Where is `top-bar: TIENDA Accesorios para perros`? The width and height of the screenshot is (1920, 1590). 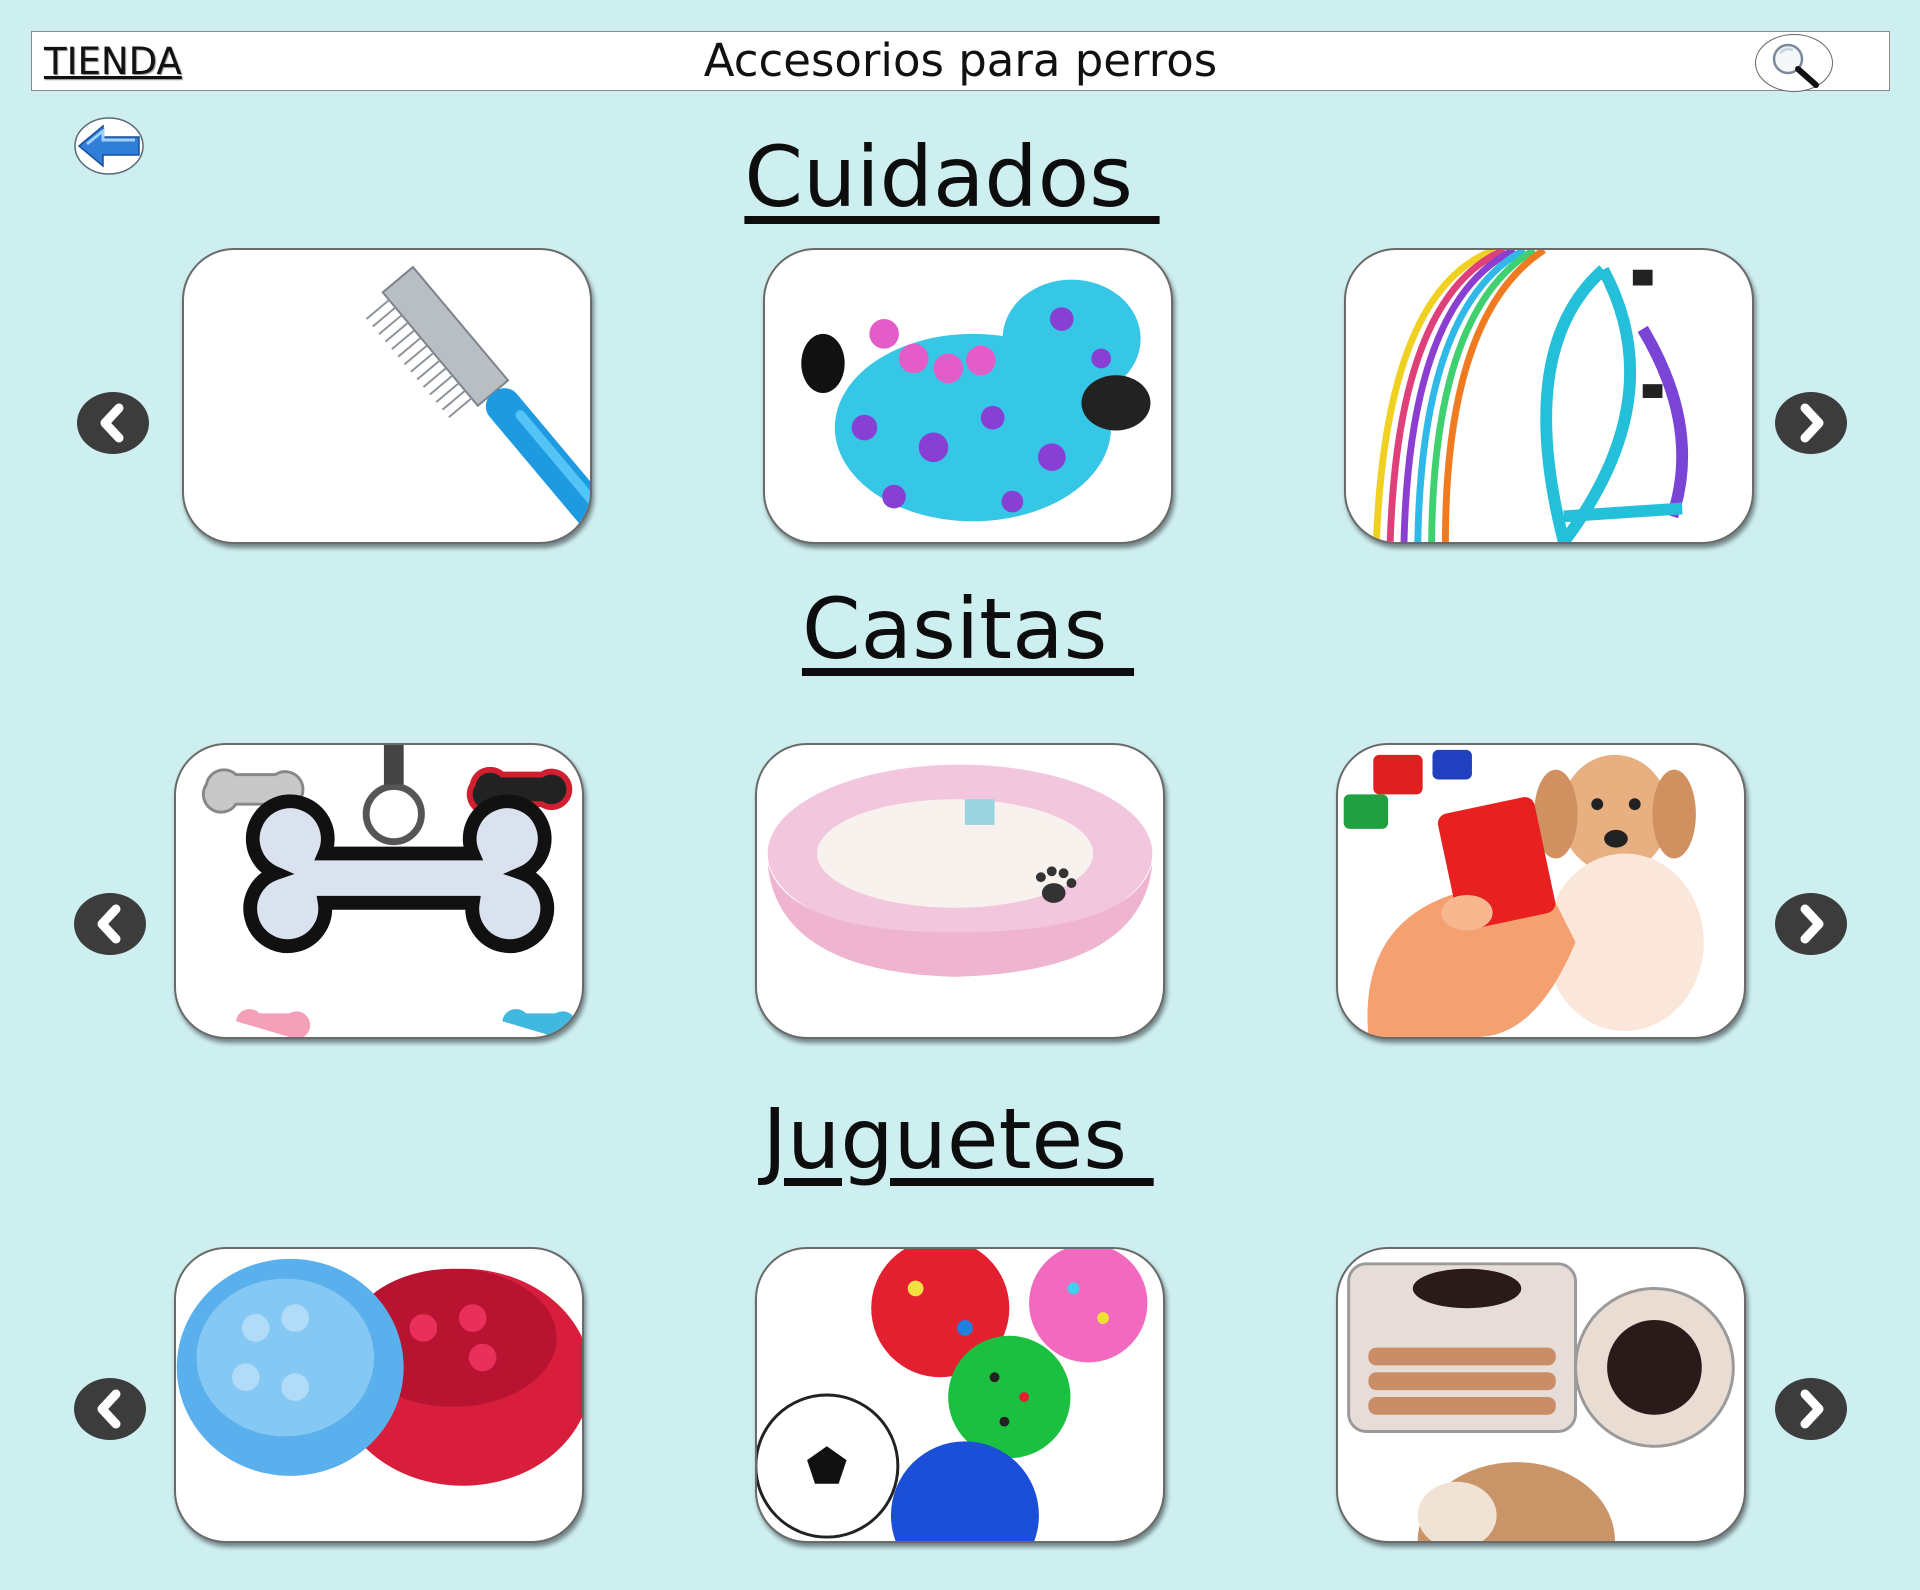
top-bar: TIENDA Accesorios para perros is located at coordinates (960, 61).